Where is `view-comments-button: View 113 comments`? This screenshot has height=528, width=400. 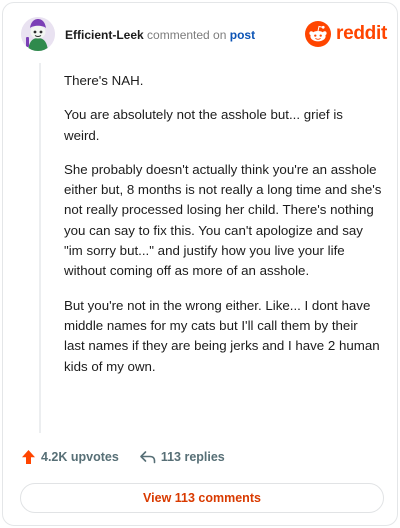
view-comments-button: View 113 comments is located at coordinates (202, 498).